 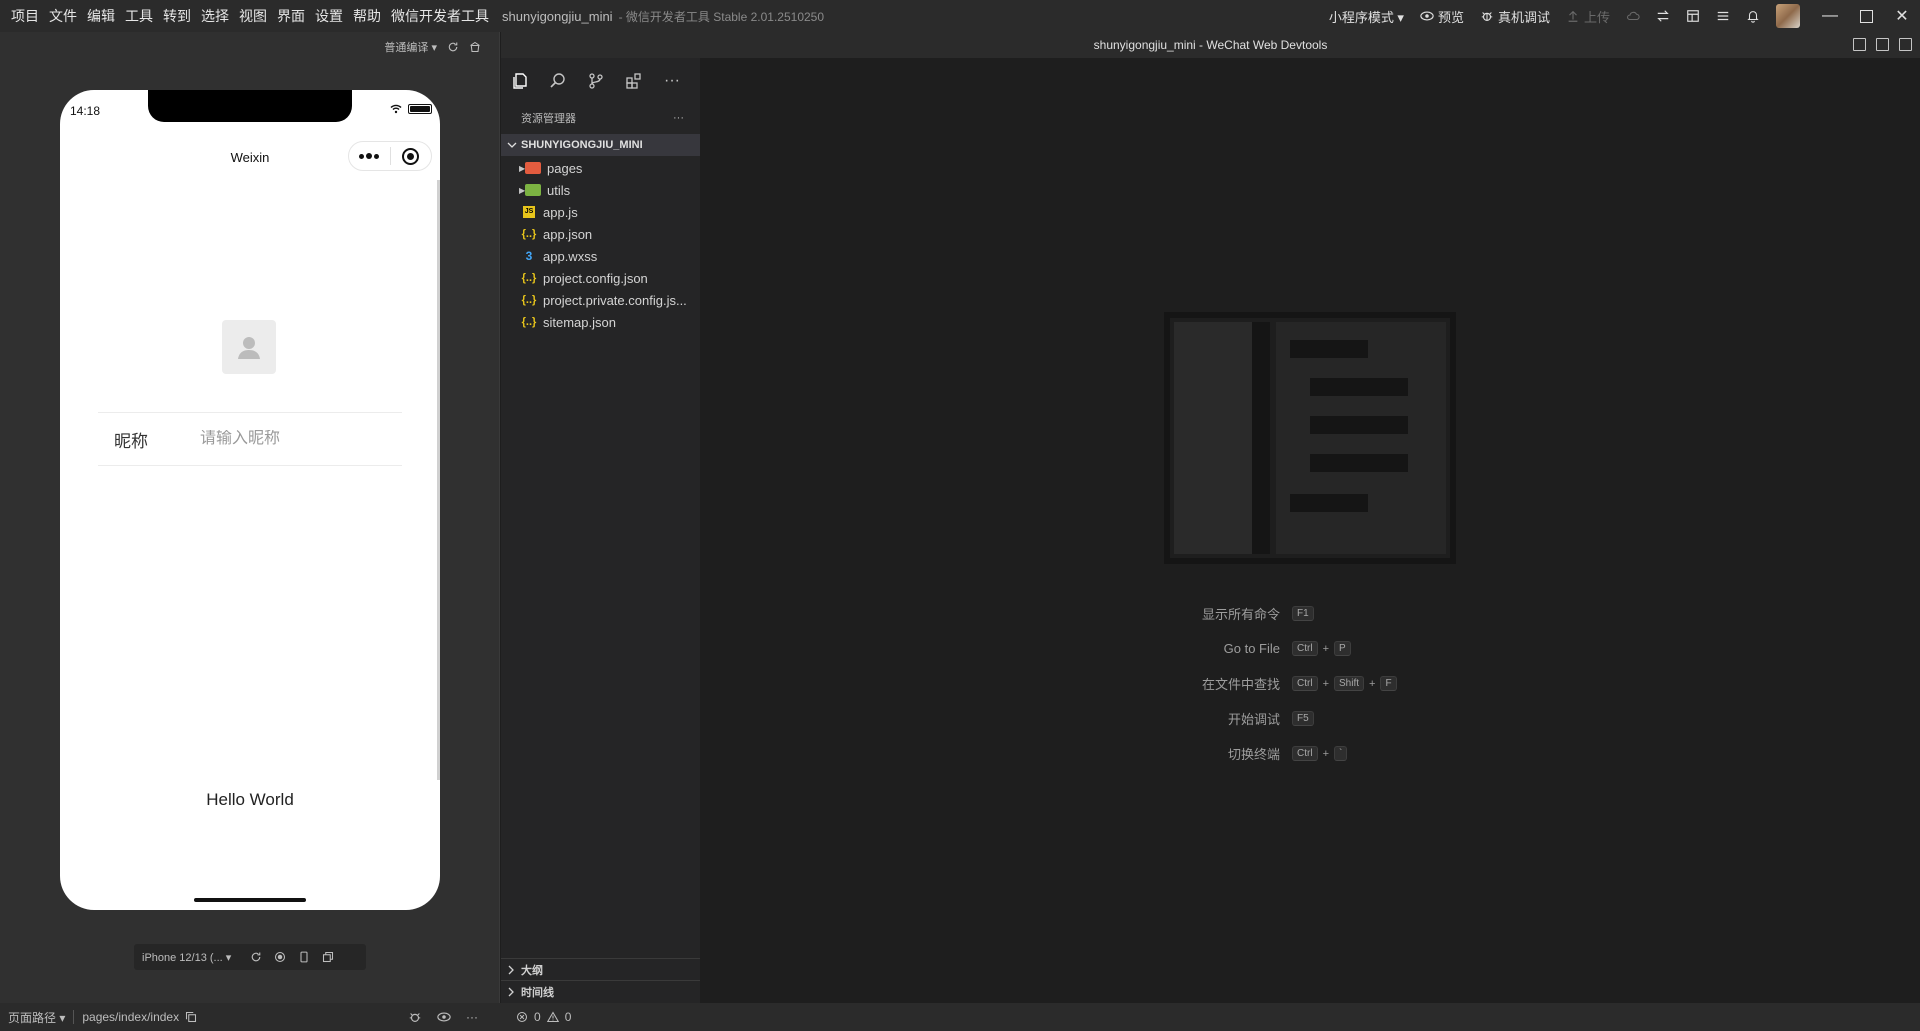 What do you see at coordinates (672, 81) in the screenshot?
I see `more-views-icon: ···` at bounding box center [672, 81].